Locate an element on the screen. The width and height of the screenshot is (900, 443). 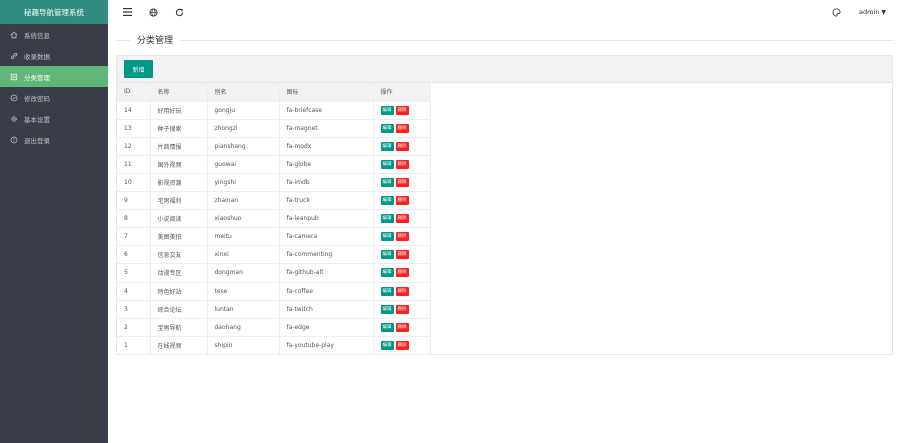
app-logo: 秘趣导航管理系统 is located at coordinates (54, 12).